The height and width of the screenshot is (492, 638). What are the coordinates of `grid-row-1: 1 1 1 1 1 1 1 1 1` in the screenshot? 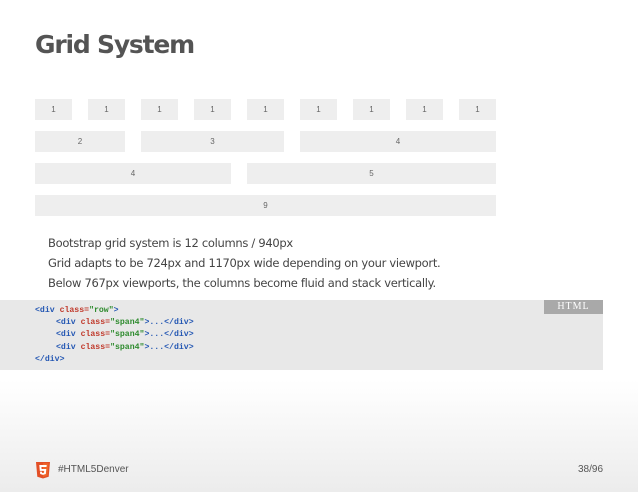 It's located at (265, 109).